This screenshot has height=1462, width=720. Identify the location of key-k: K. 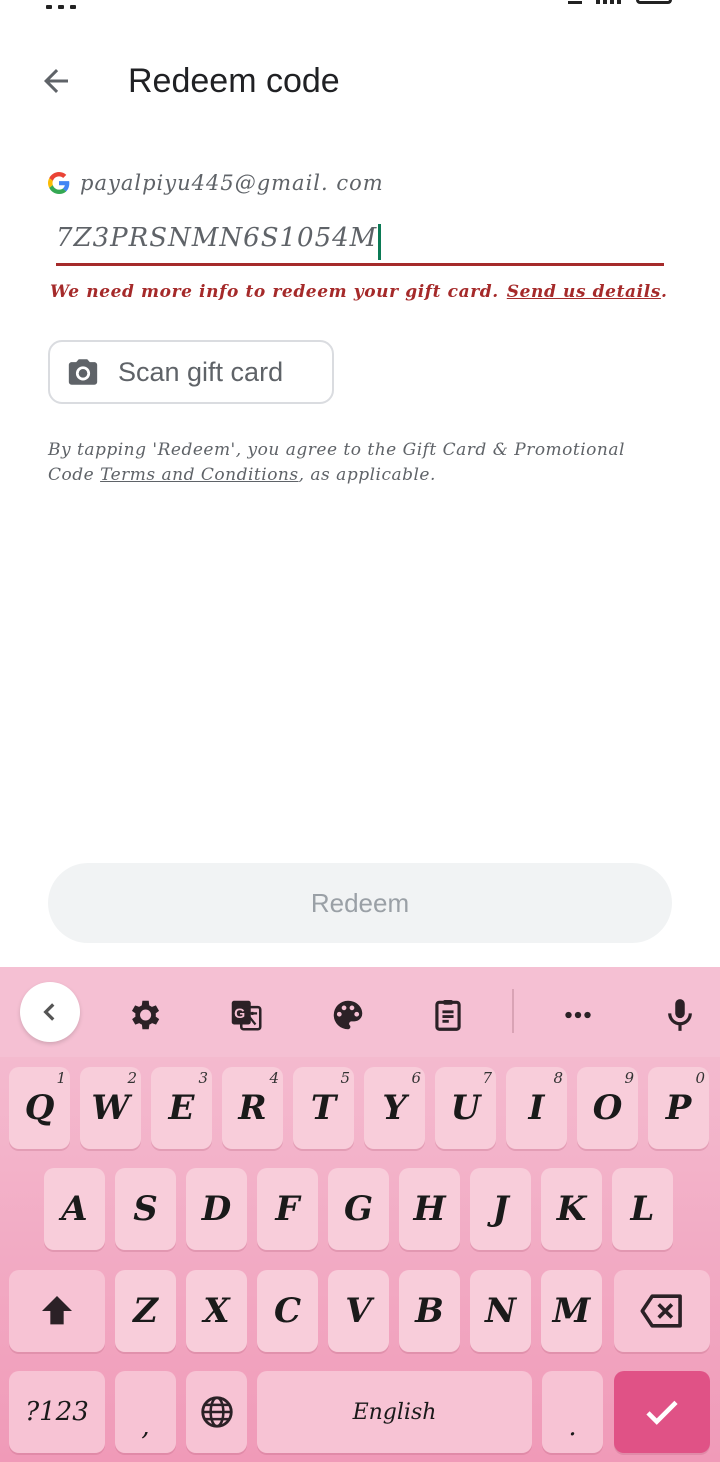
(571, 1209).